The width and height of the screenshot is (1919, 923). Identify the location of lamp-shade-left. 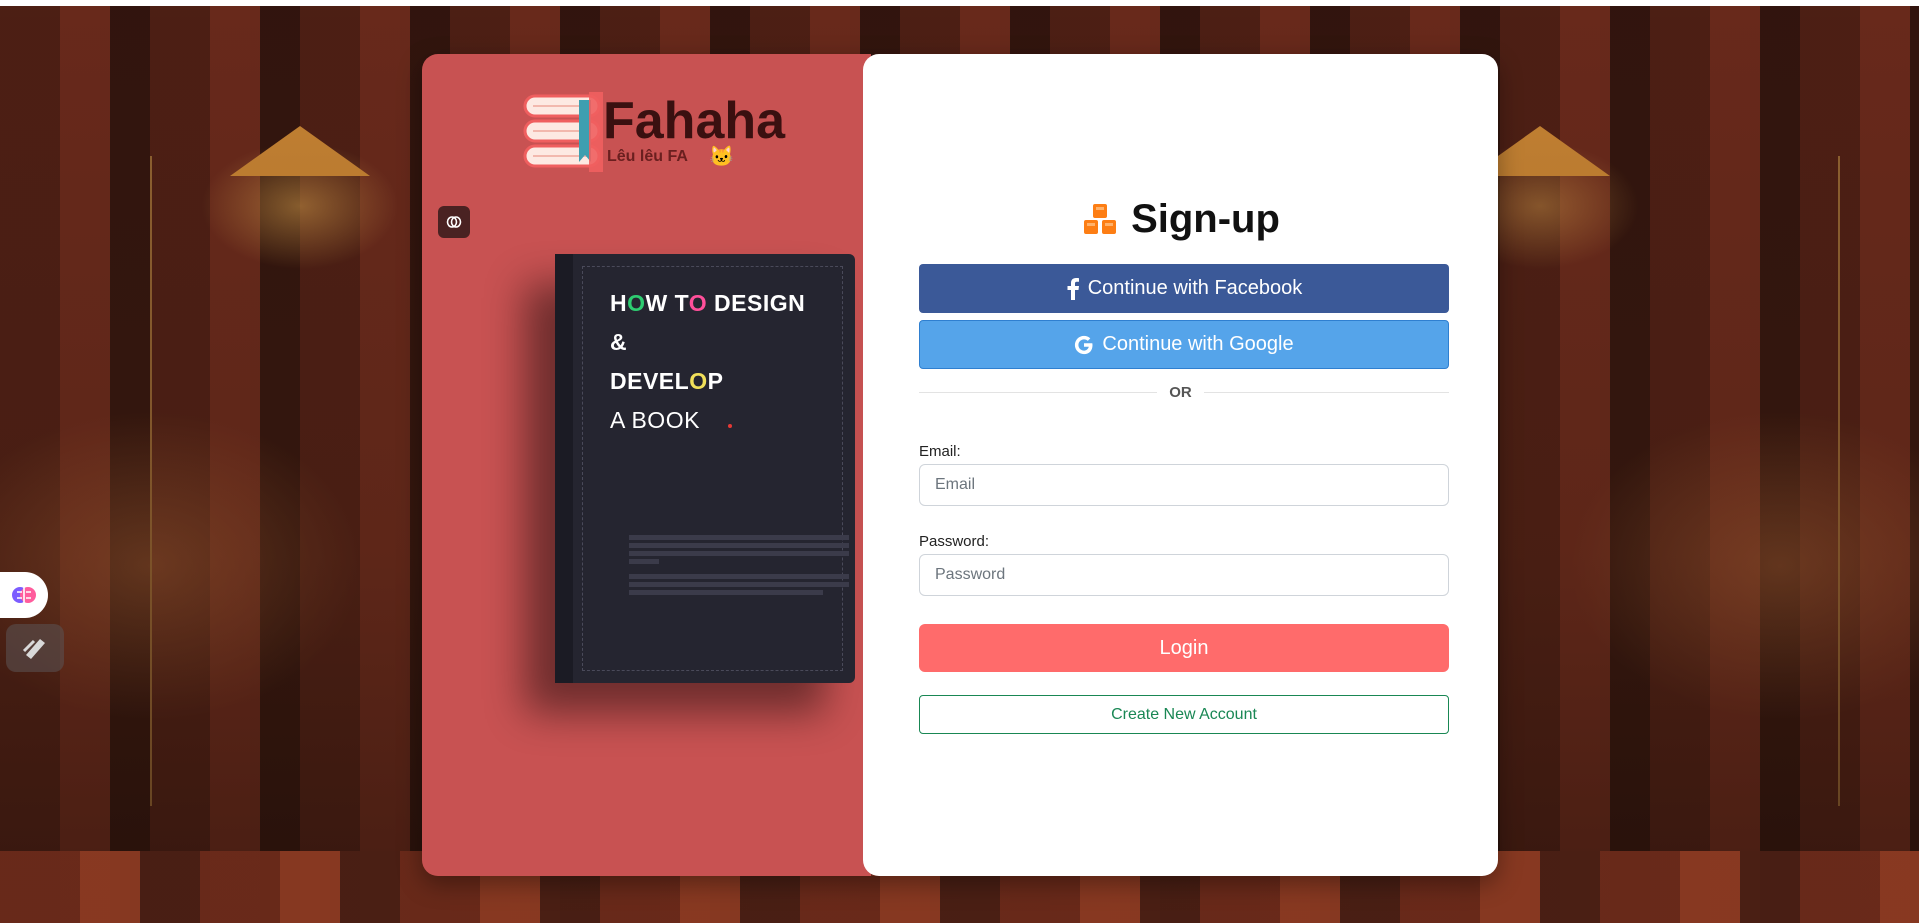
(300, 151).